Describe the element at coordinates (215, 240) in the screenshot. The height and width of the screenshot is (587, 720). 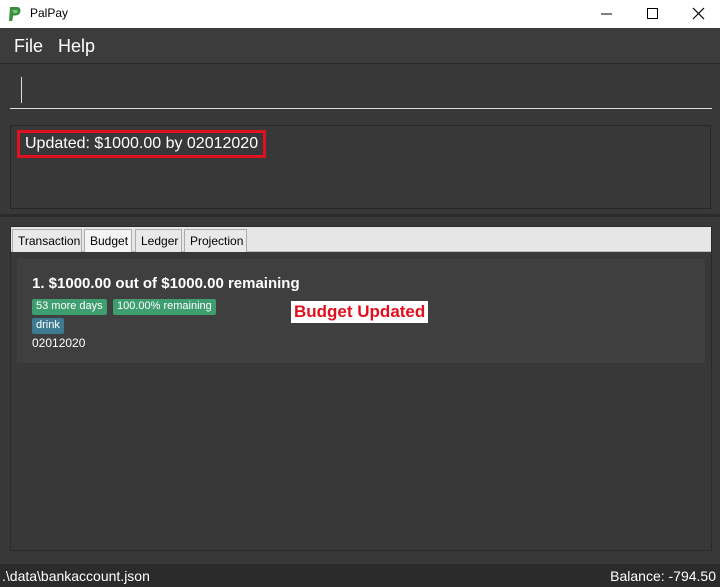
I see `tab-projection: Projection` at that location.